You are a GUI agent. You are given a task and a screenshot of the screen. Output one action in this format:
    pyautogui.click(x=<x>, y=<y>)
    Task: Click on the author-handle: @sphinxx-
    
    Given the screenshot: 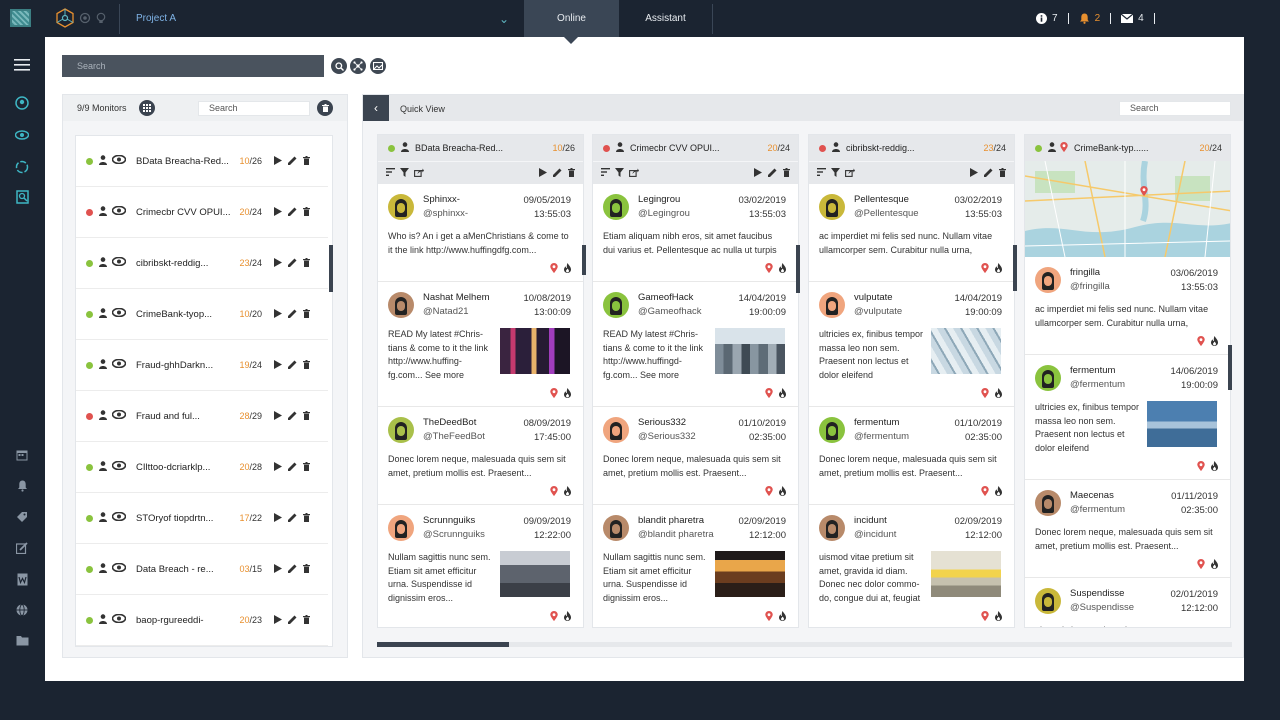 What is the action you would take?
    pyautogui.click(x=473, y=213)
    